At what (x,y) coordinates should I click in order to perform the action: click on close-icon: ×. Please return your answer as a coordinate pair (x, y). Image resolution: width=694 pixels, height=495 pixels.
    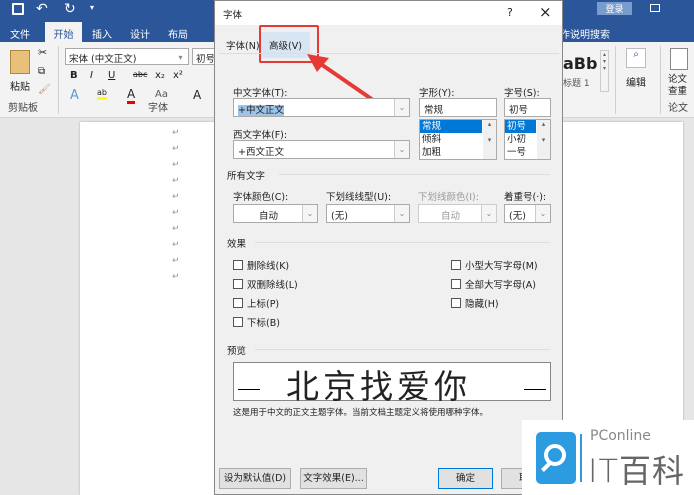
    Looking at the image, I should click on (545, 12).